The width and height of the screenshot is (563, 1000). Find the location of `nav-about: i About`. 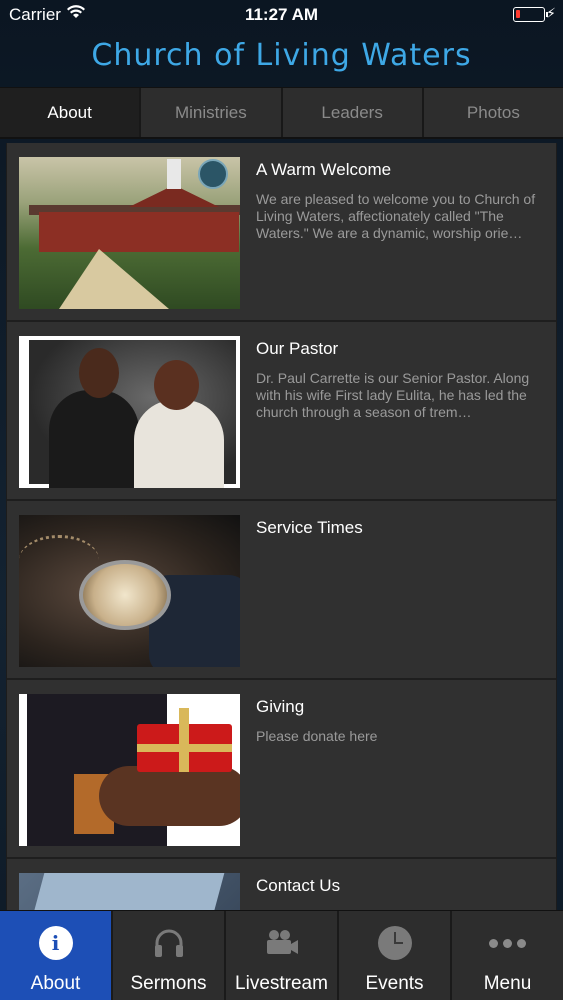

nav-about: i About is located at coordinates (56, 955).